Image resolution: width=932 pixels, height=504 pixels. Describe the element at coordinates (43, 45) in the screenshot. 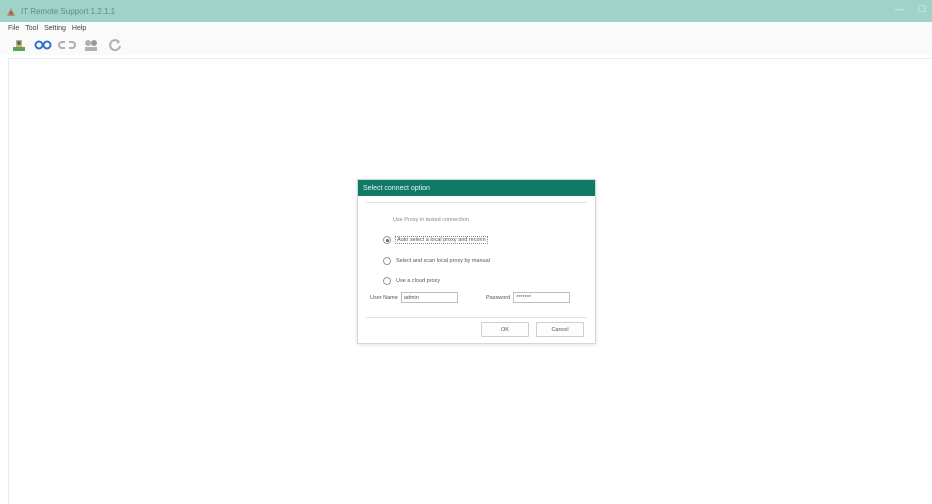

I see `link-icon` at that location.